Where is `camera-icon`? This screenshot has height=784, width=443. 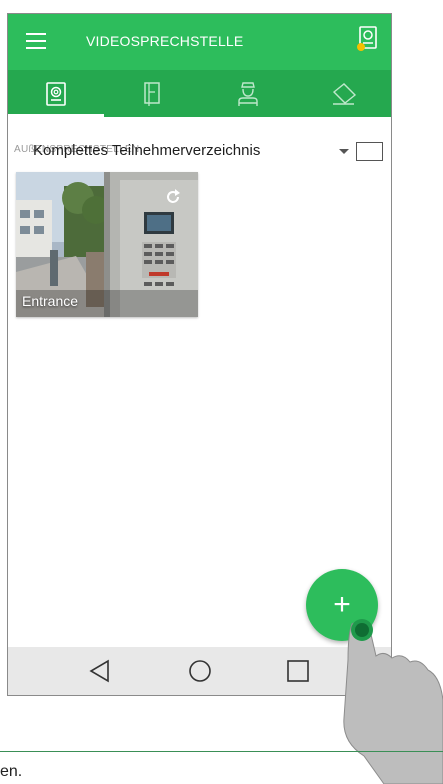 camera-icon is located at coordinates (344, 93).